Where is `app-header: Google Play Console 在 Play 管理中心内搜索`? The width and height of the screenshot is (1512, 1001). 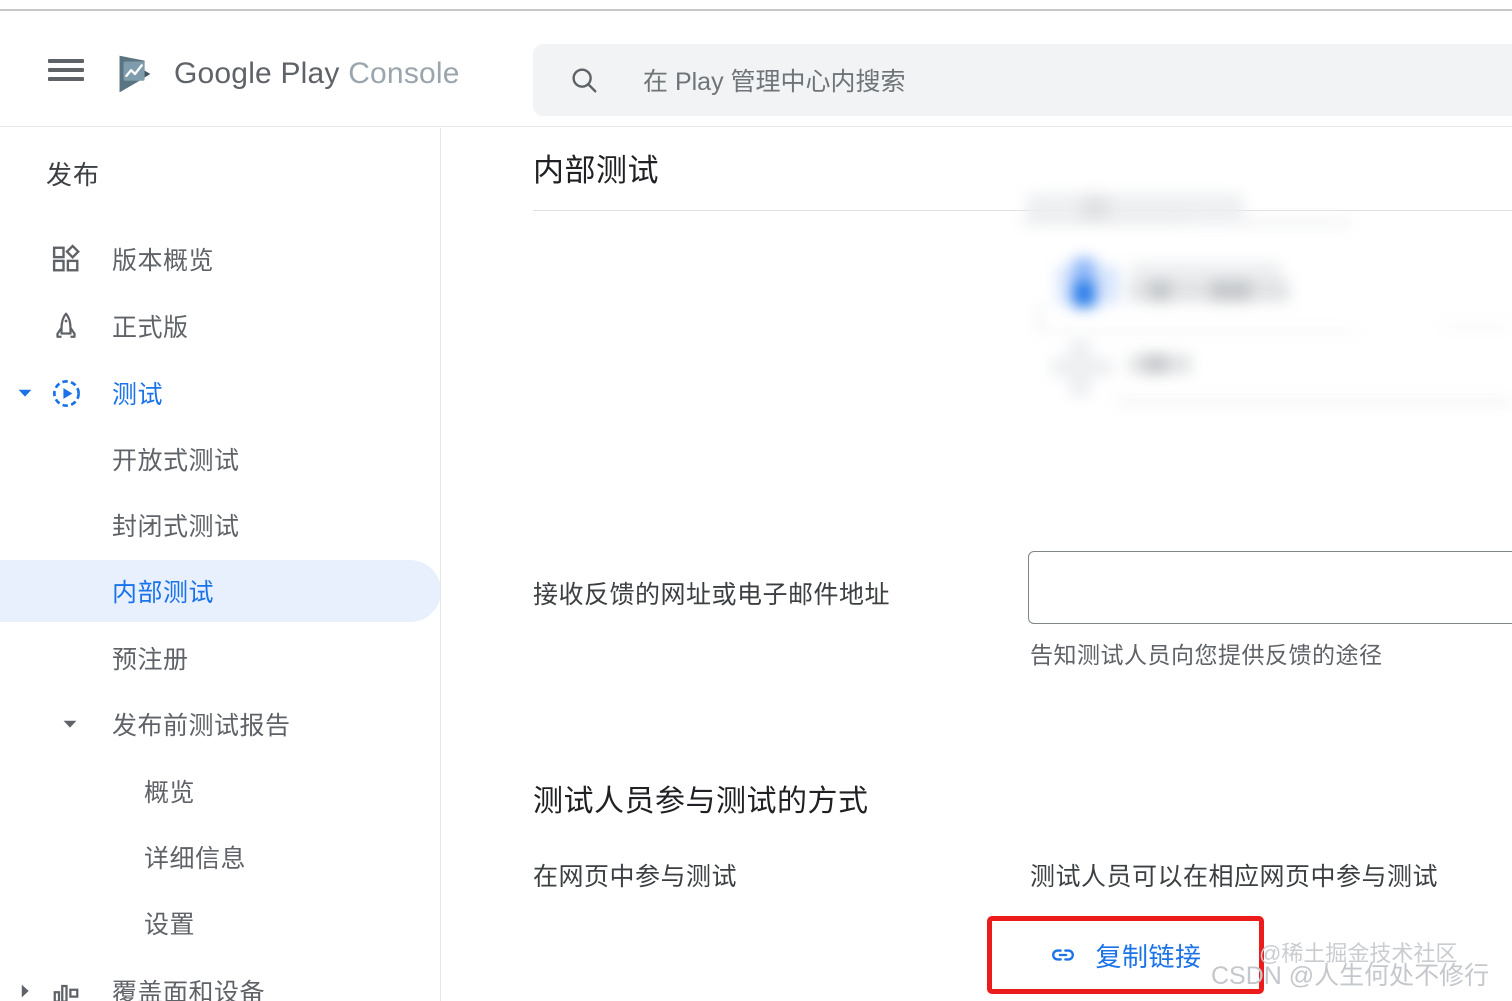
app-header: Google Play Console 在 Play 管理中心内搜索 is located at coordinates (756, 69).